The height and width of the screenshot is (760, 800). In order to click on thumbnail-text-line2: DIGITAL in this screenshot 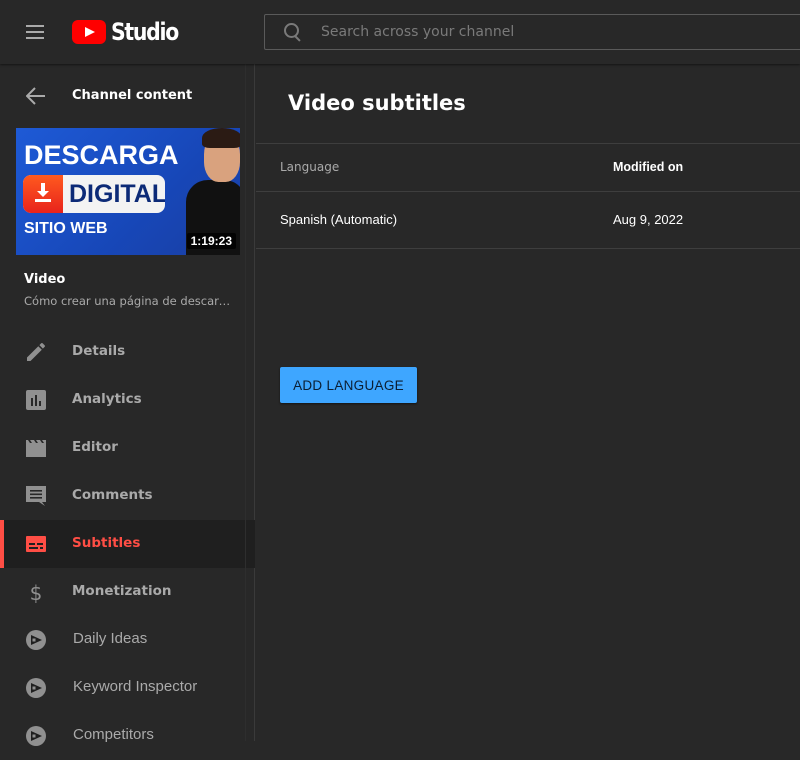, I will do `click(117, 194)`.